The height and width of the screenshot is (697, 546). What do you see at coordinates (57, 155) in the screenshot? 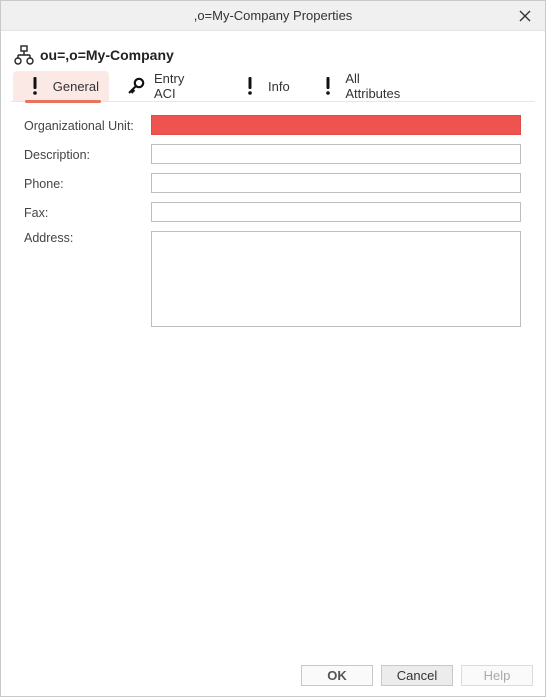
I see `description-label: Description:` at bounding box center [57, 155].